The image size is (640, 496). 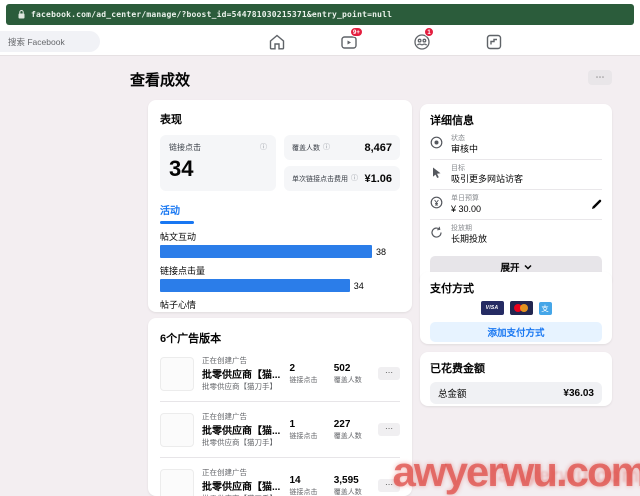 What do you see at coordinates (578, 393) in the screenshot?
I see `total-value: ¥36.03` at bounding box center [578, 393].